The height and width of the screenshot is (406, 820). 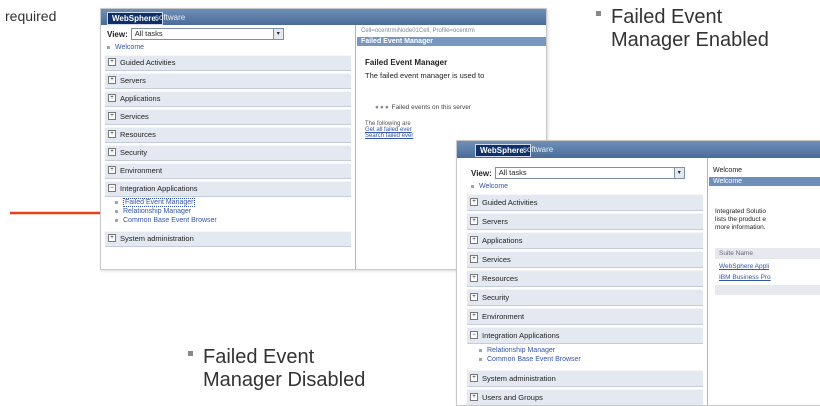 What do you see at coordinates (134, 116) in the screenshot?
I see `nav-label: Services` at bounding box center [134, 116].